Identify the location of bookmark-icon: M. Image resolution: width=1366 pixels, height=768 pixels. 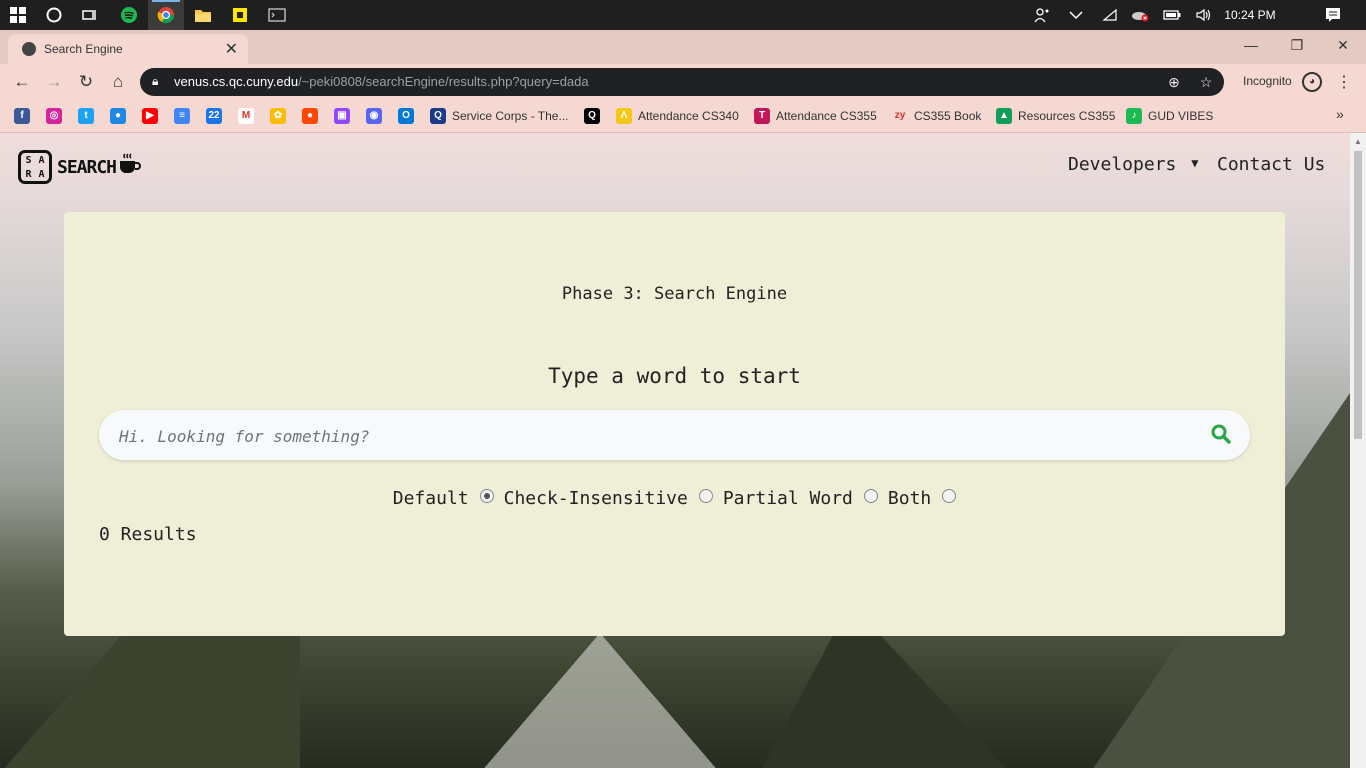
(246, 116).